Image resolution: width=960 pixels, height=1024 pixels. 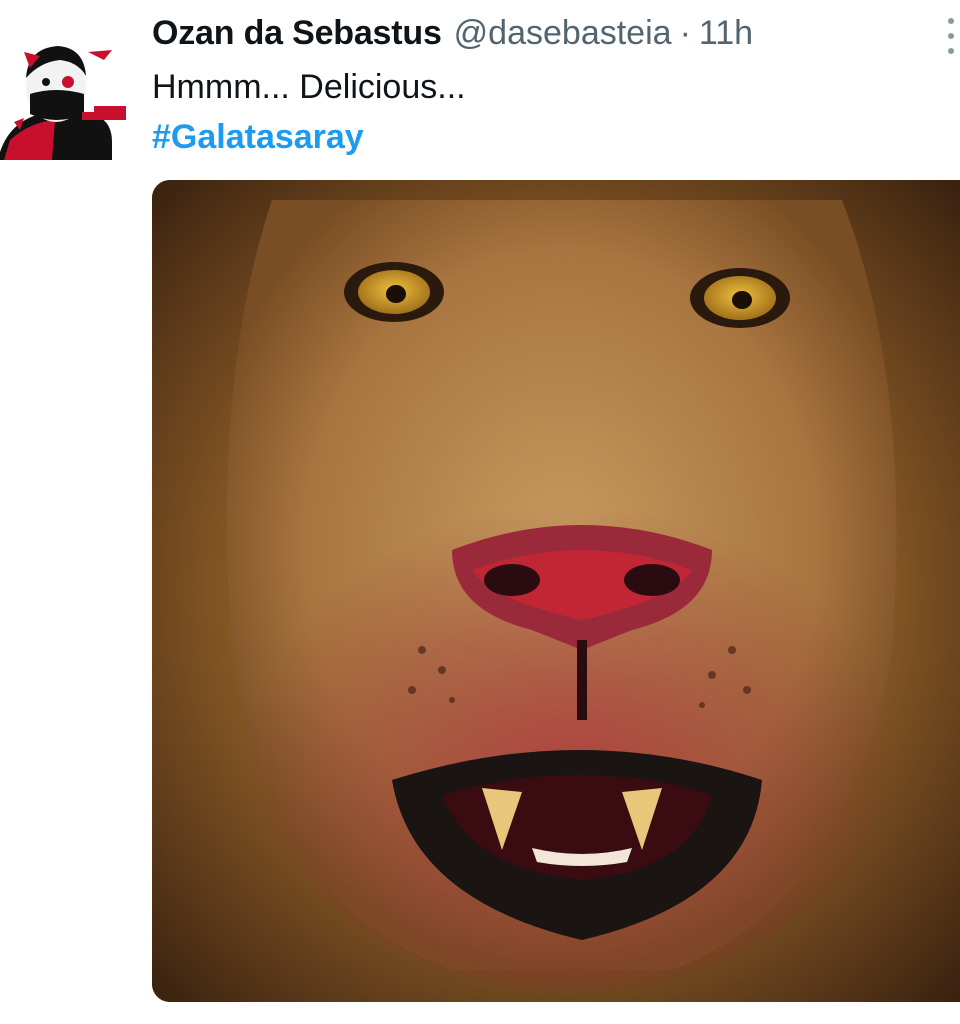 I want to click on more-vertical-icon, so click(x=951, y=36).